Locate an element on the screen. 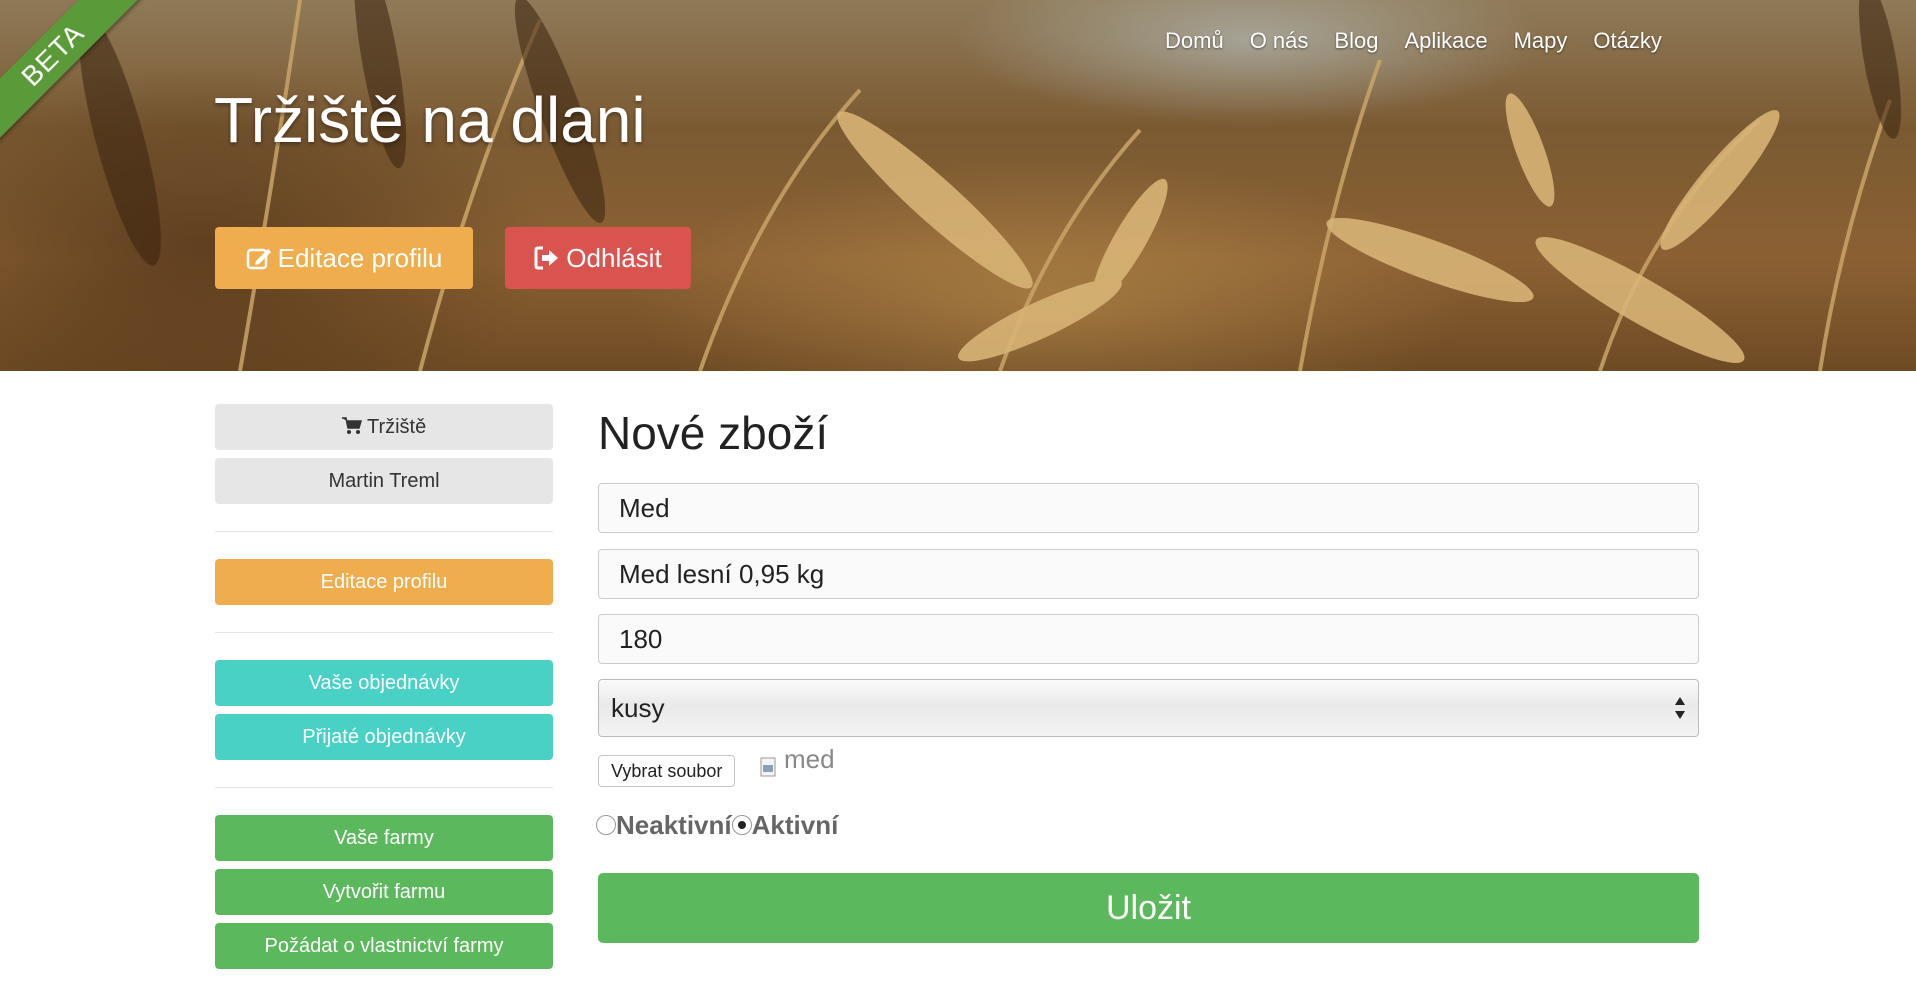 This screenshot has height=984, width=1916. nav-link-blog: Blog is located at coordinates (1356, 41).